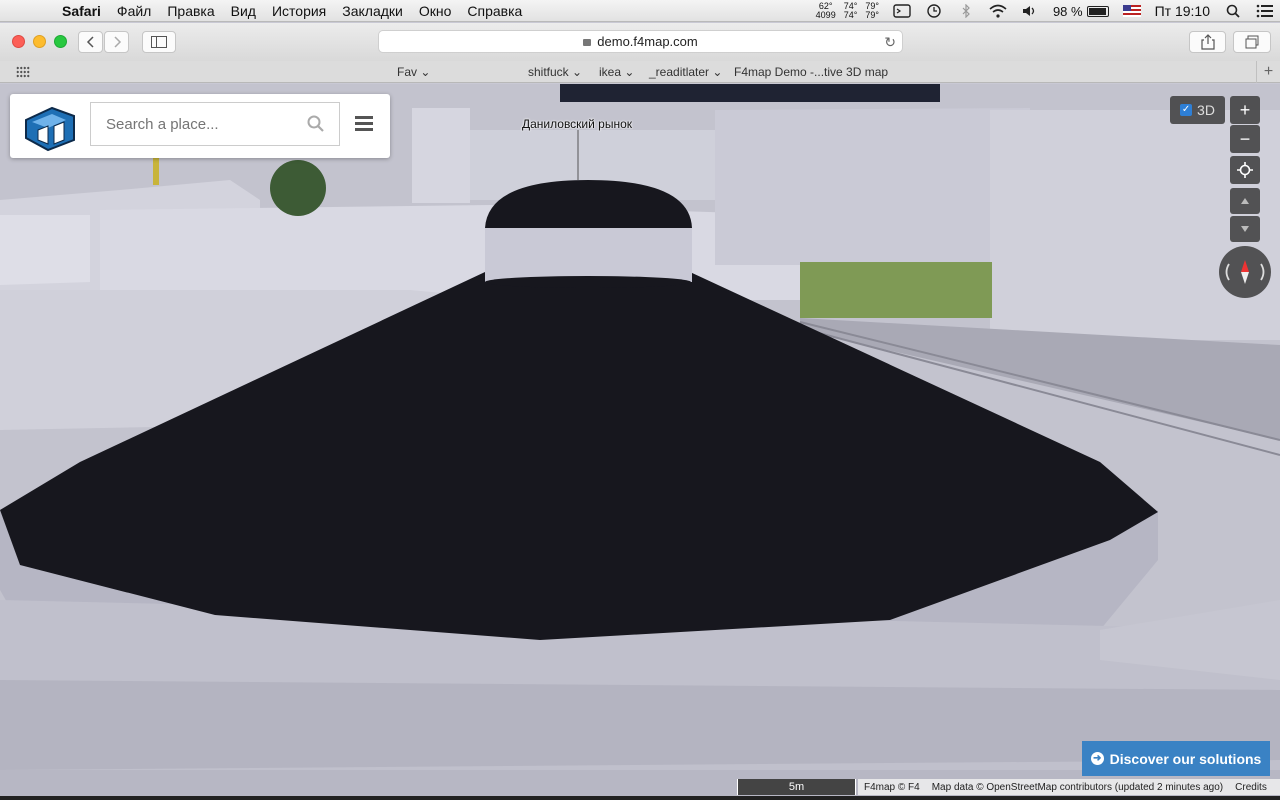 This screenshot has width=1280, height=800. What do you see at coordinates (1245, 110) in the screenshot?
I see `zoom-in-button: +` at bounding box center [1245, 110].